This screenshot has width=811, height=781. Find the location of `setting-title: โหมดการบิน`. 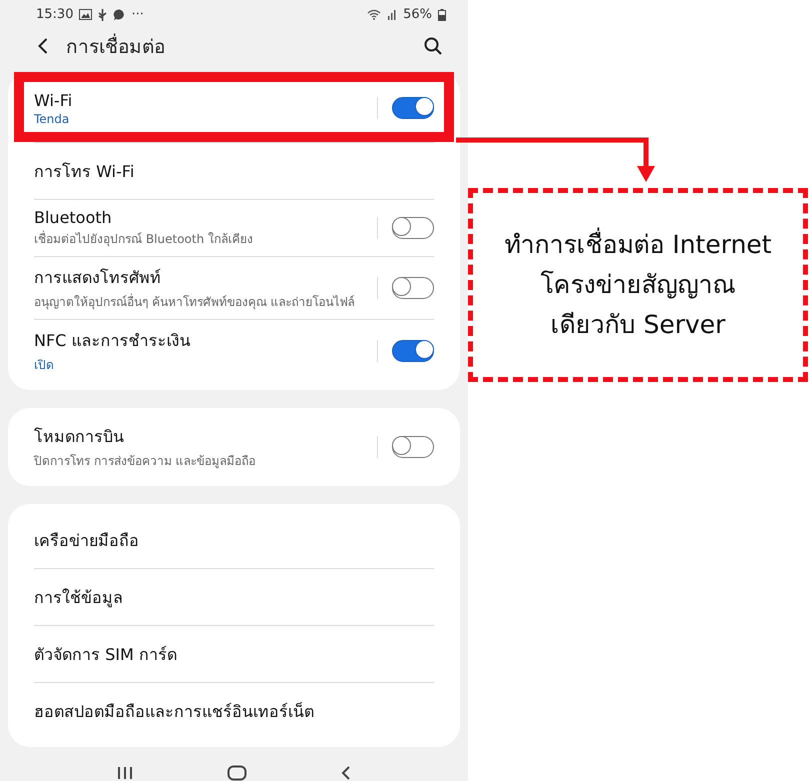

setting-title: โหมดการบิน is located at coordinates (79, 437).